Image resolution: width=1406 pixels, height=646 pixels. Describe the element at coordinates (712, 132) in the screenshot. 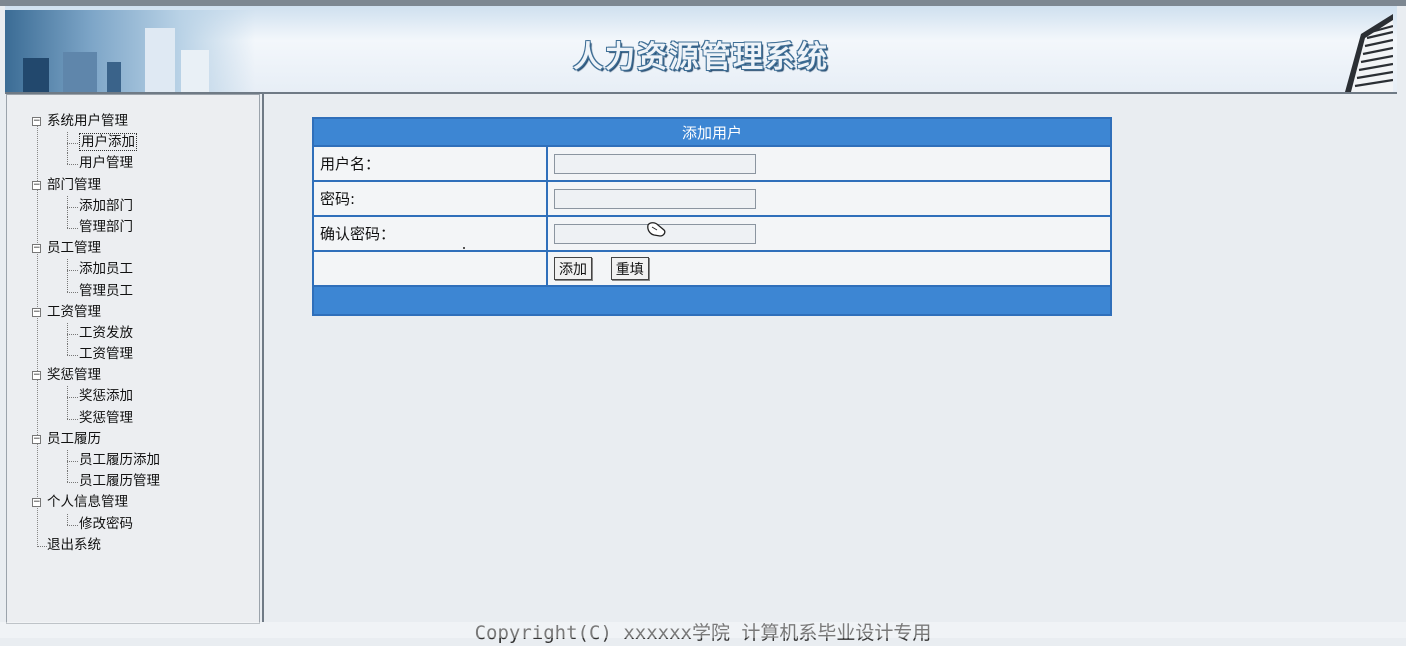

I see `form-caption: 添加用户` at that location.